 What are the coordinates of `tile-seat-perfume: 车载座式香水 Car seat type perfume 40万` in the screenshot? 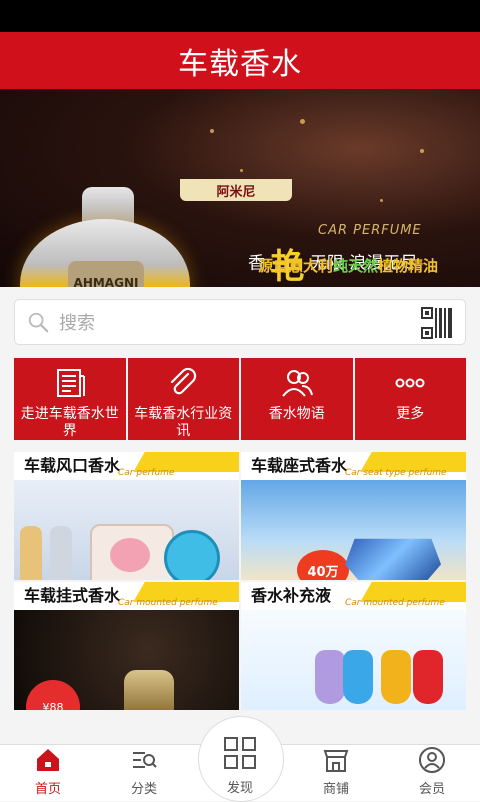 It's located at (353, 516).